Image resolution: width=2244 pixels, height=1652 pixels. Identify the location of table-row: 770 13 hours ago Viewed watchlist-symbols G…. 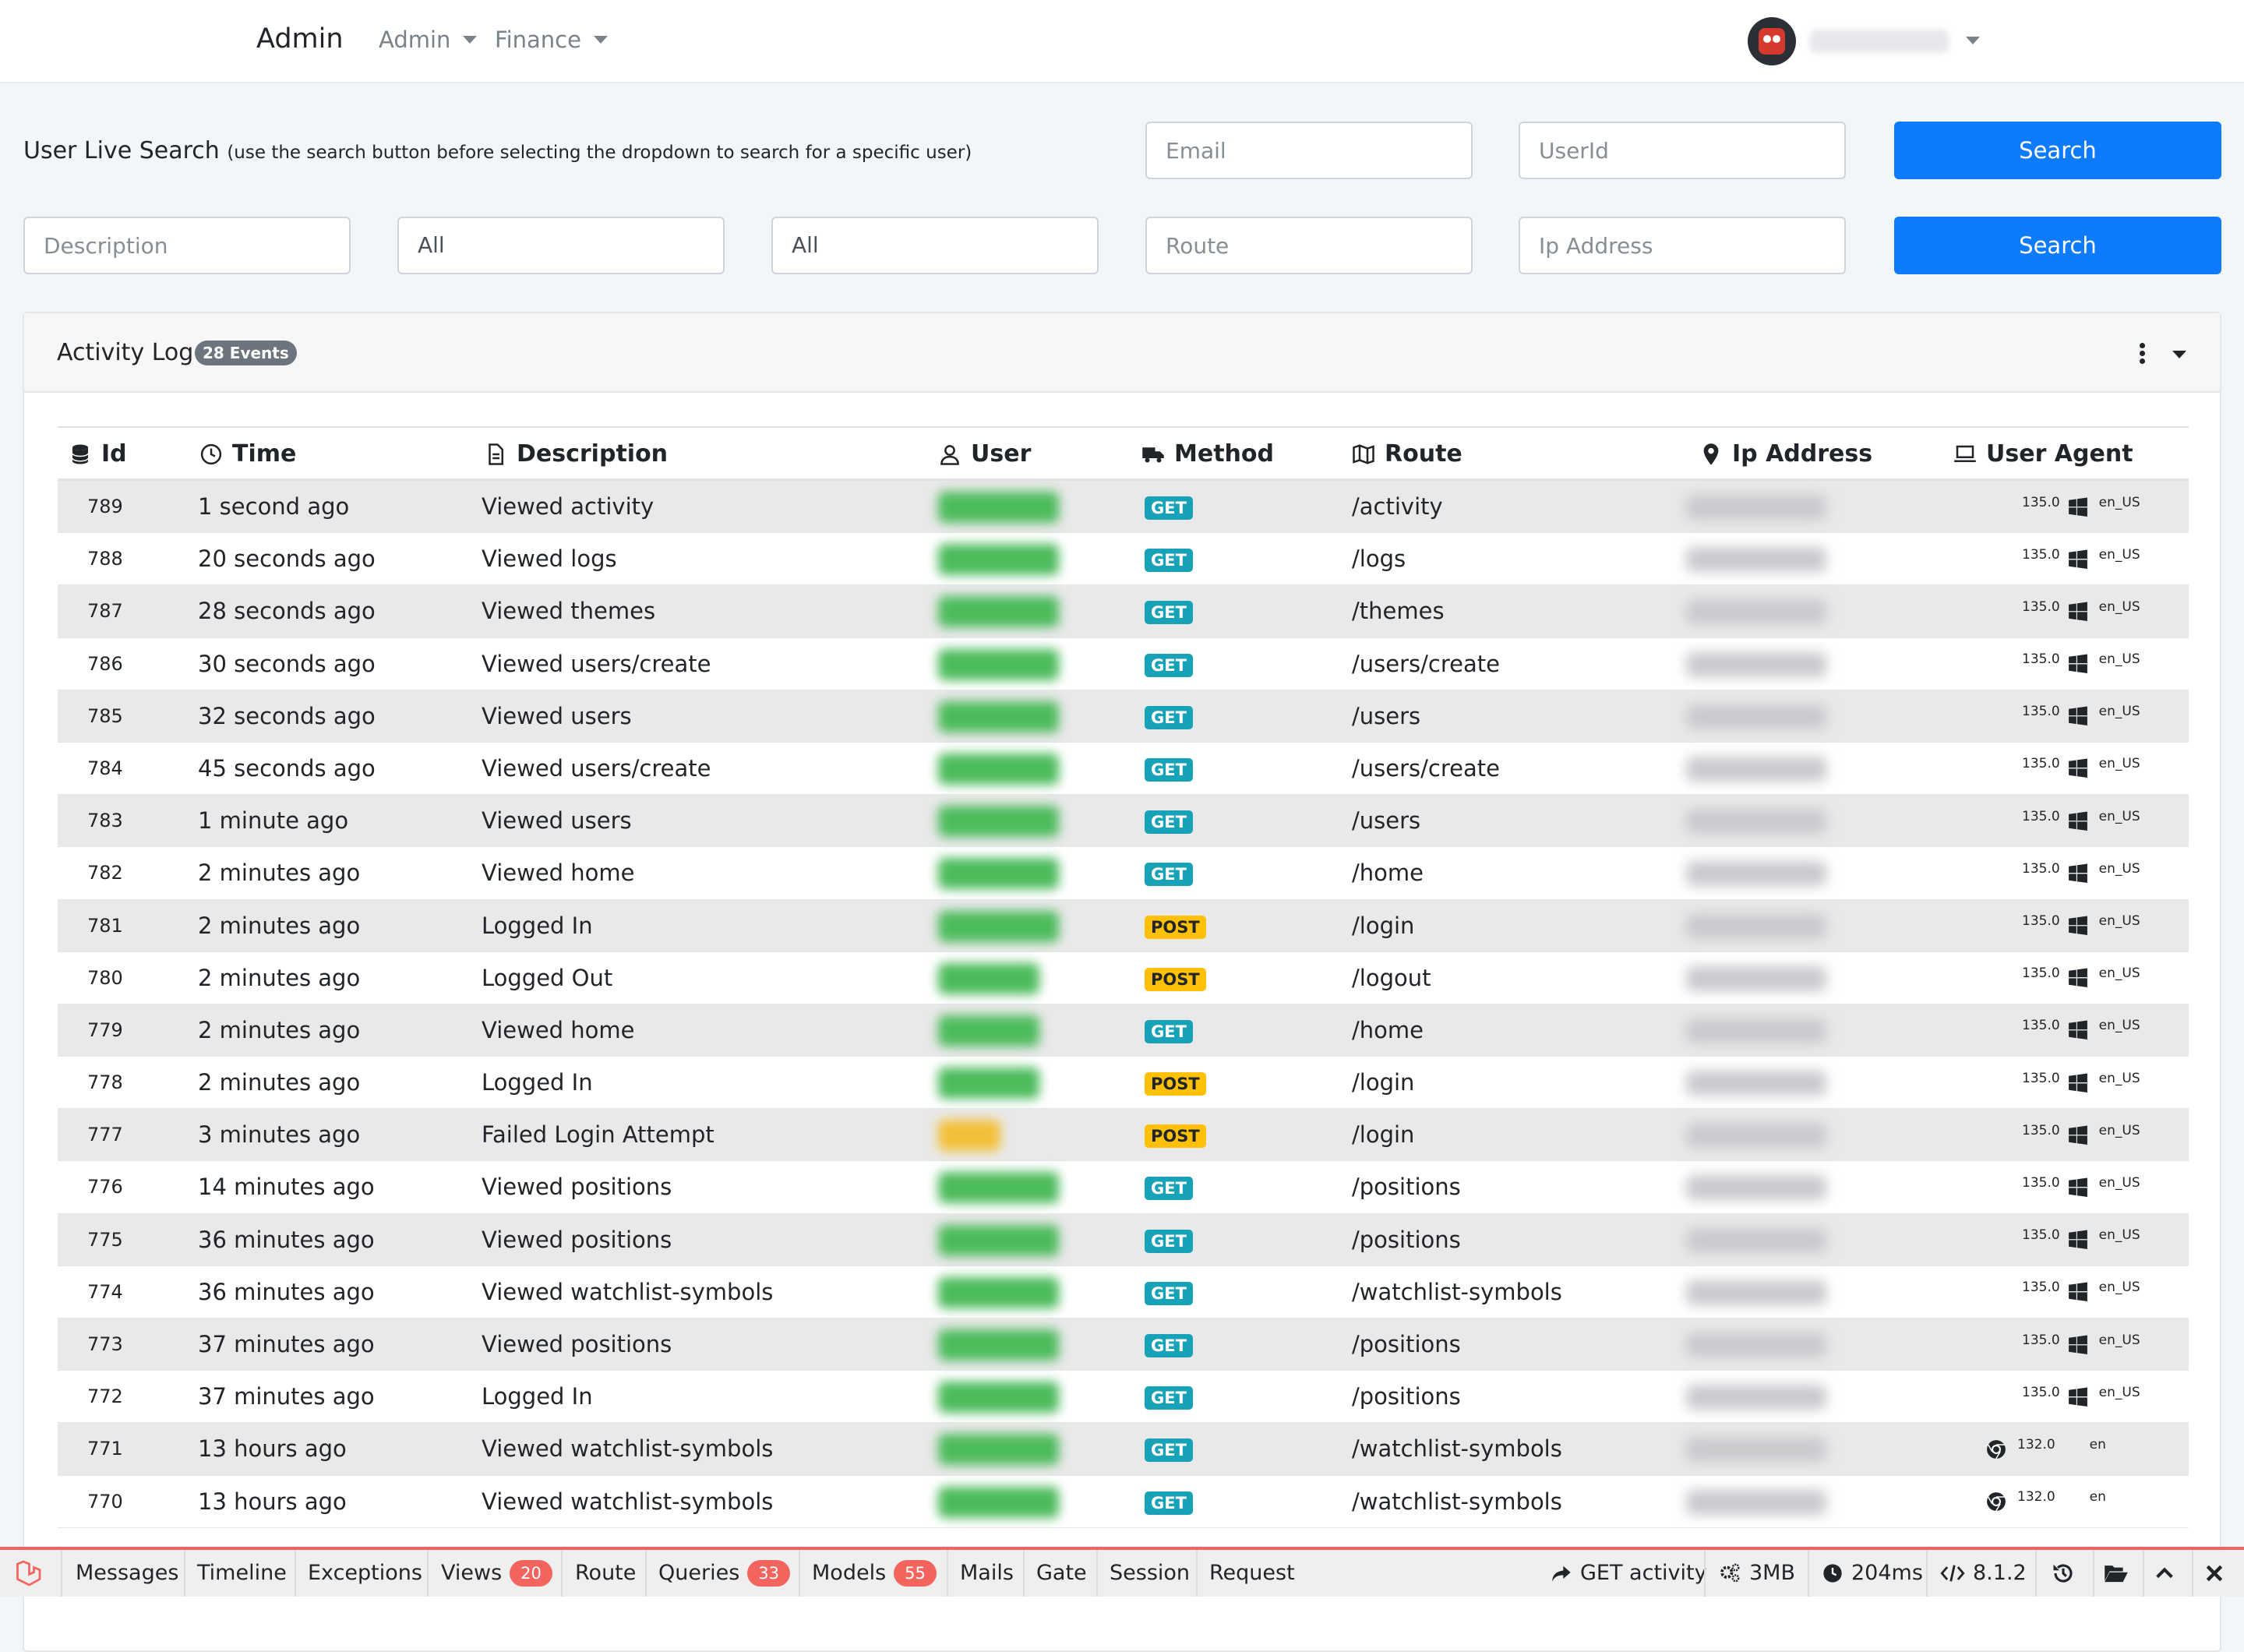
(1123, 1502).